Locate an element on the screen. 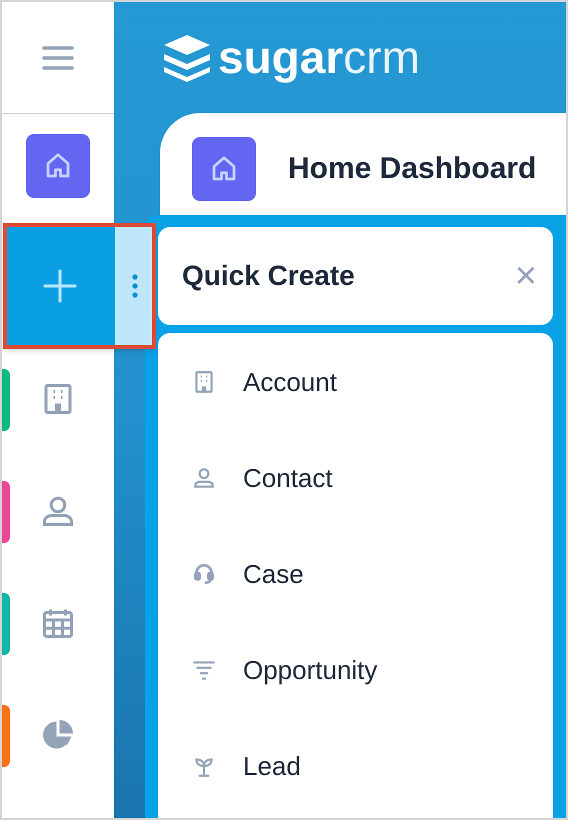 The image size is (568, 820). kebab-icon is located at coordinates (135, 286).